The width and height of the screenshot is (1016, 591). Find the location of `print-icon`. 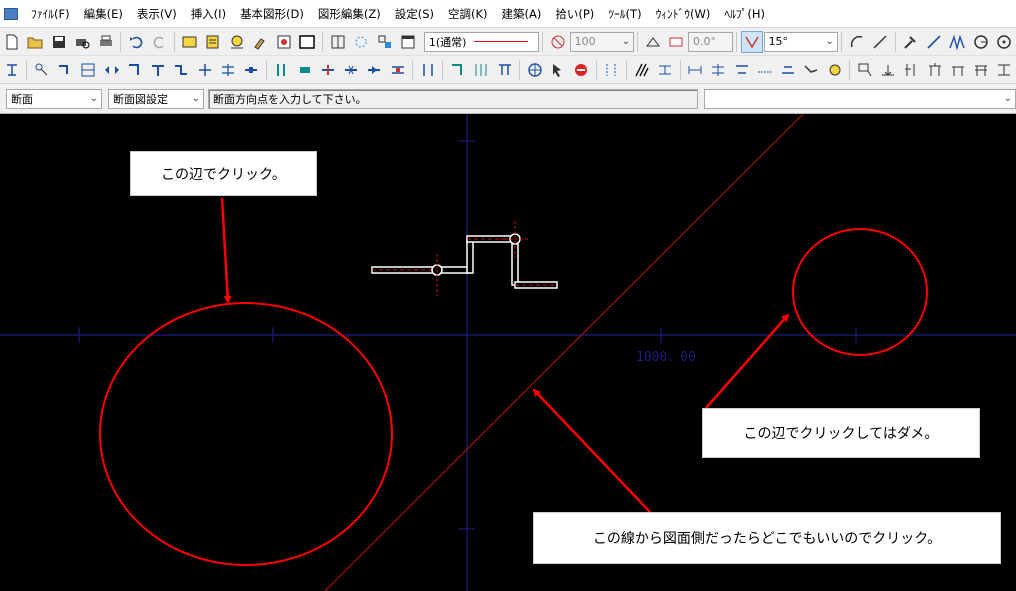

print-icon is located at coordinates (105, 42).